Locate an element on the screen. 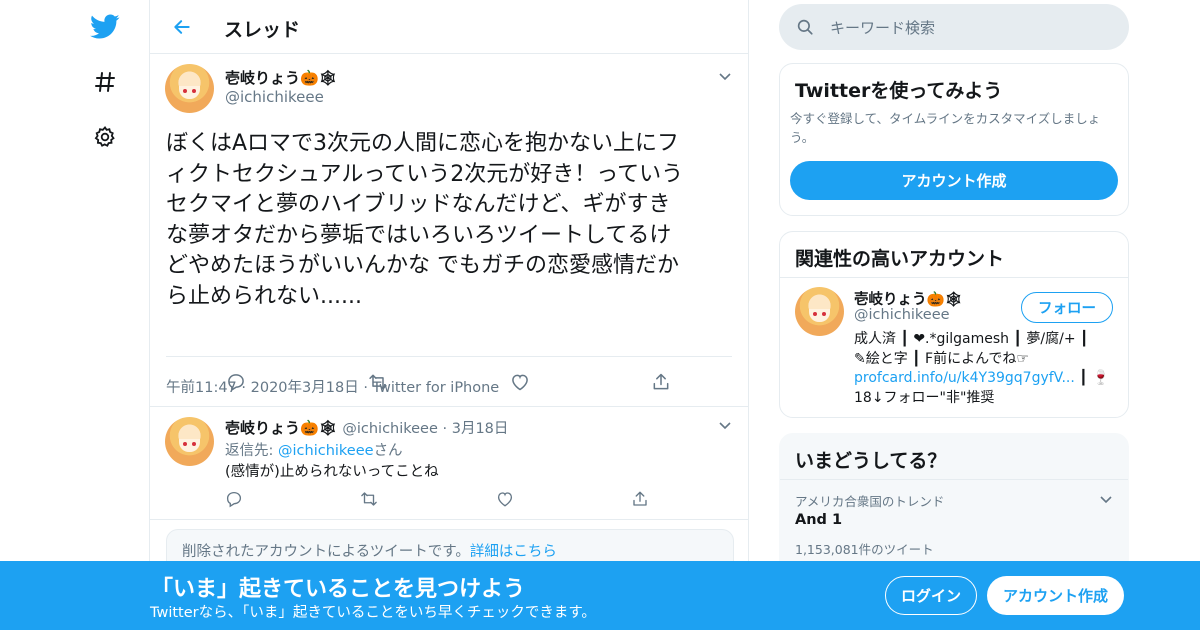 Image resolution: width=1200 pixels, height=630 pixels. trend-count: 1,153,081件のツイート is located at coordinates (864, 549).